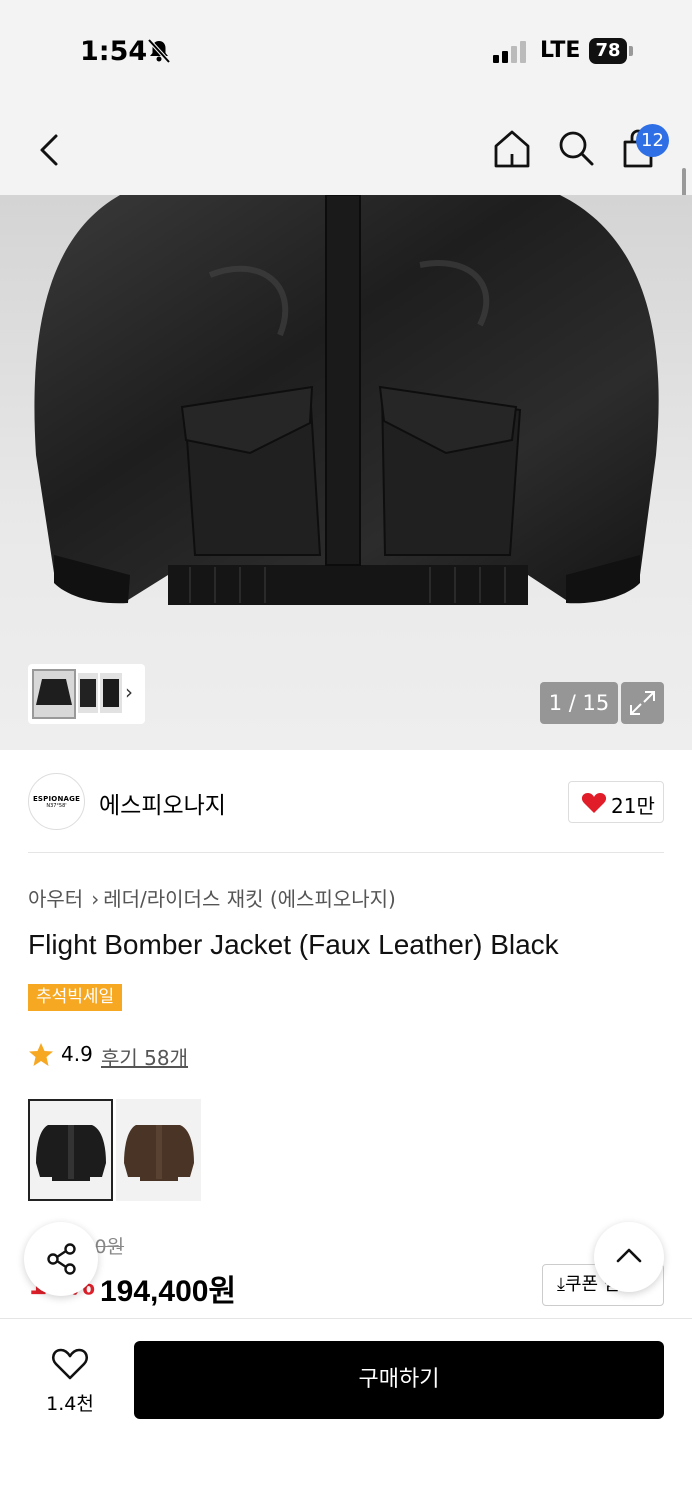 The height and width of the screenshot is (1500, 692). I want to click on brand-logo-text: ESPIONAGE, so click(56, 799).